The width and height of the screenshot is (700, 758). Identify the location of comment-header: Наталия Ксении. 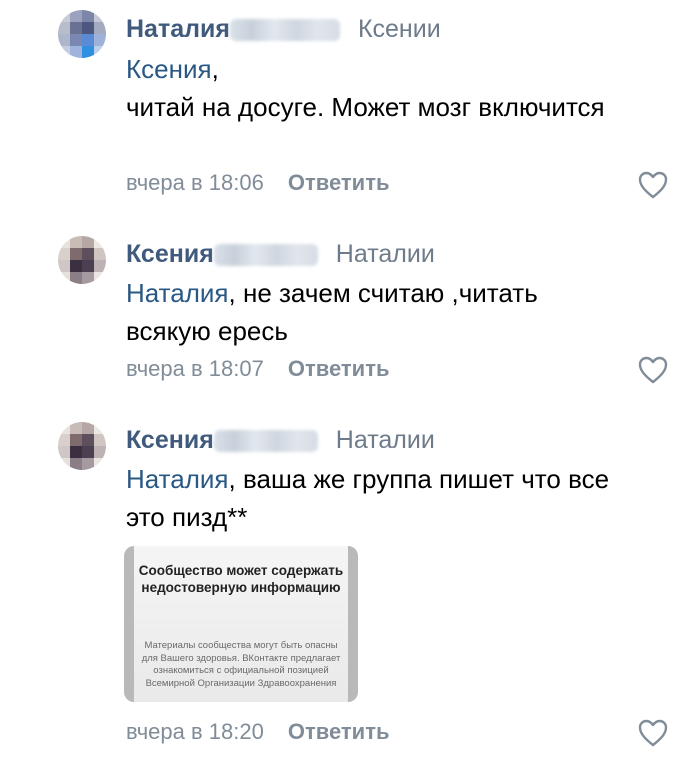
(283, 31).